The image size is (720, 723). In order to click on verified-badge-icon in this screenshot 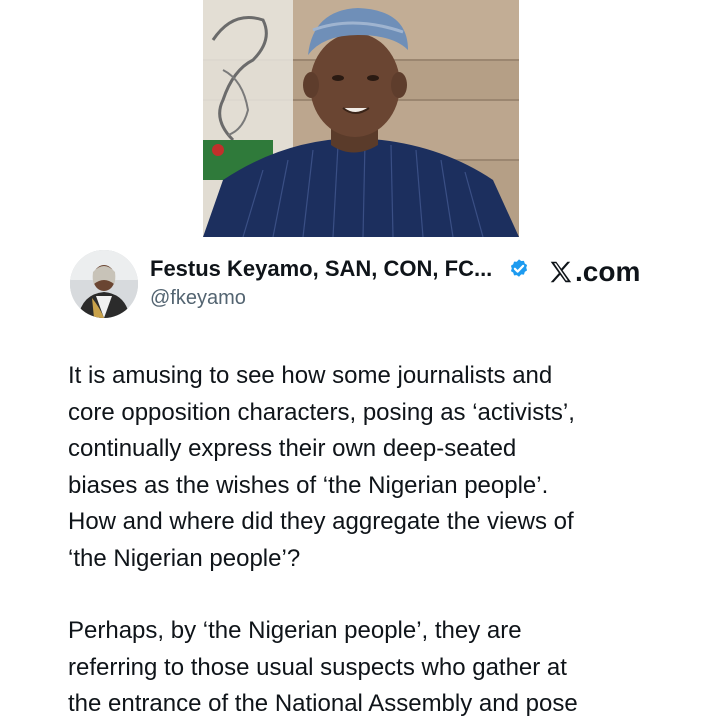, I will do `click(519, 269)`.